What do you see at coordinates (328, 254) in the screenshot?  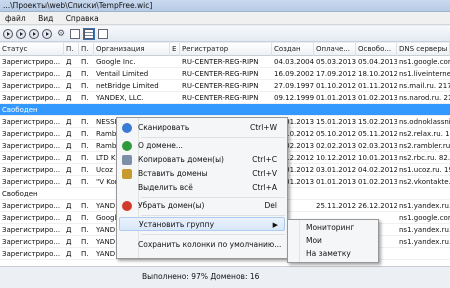 I see `submenu-item-notes: На заметку` at bounding box center [328, 254].